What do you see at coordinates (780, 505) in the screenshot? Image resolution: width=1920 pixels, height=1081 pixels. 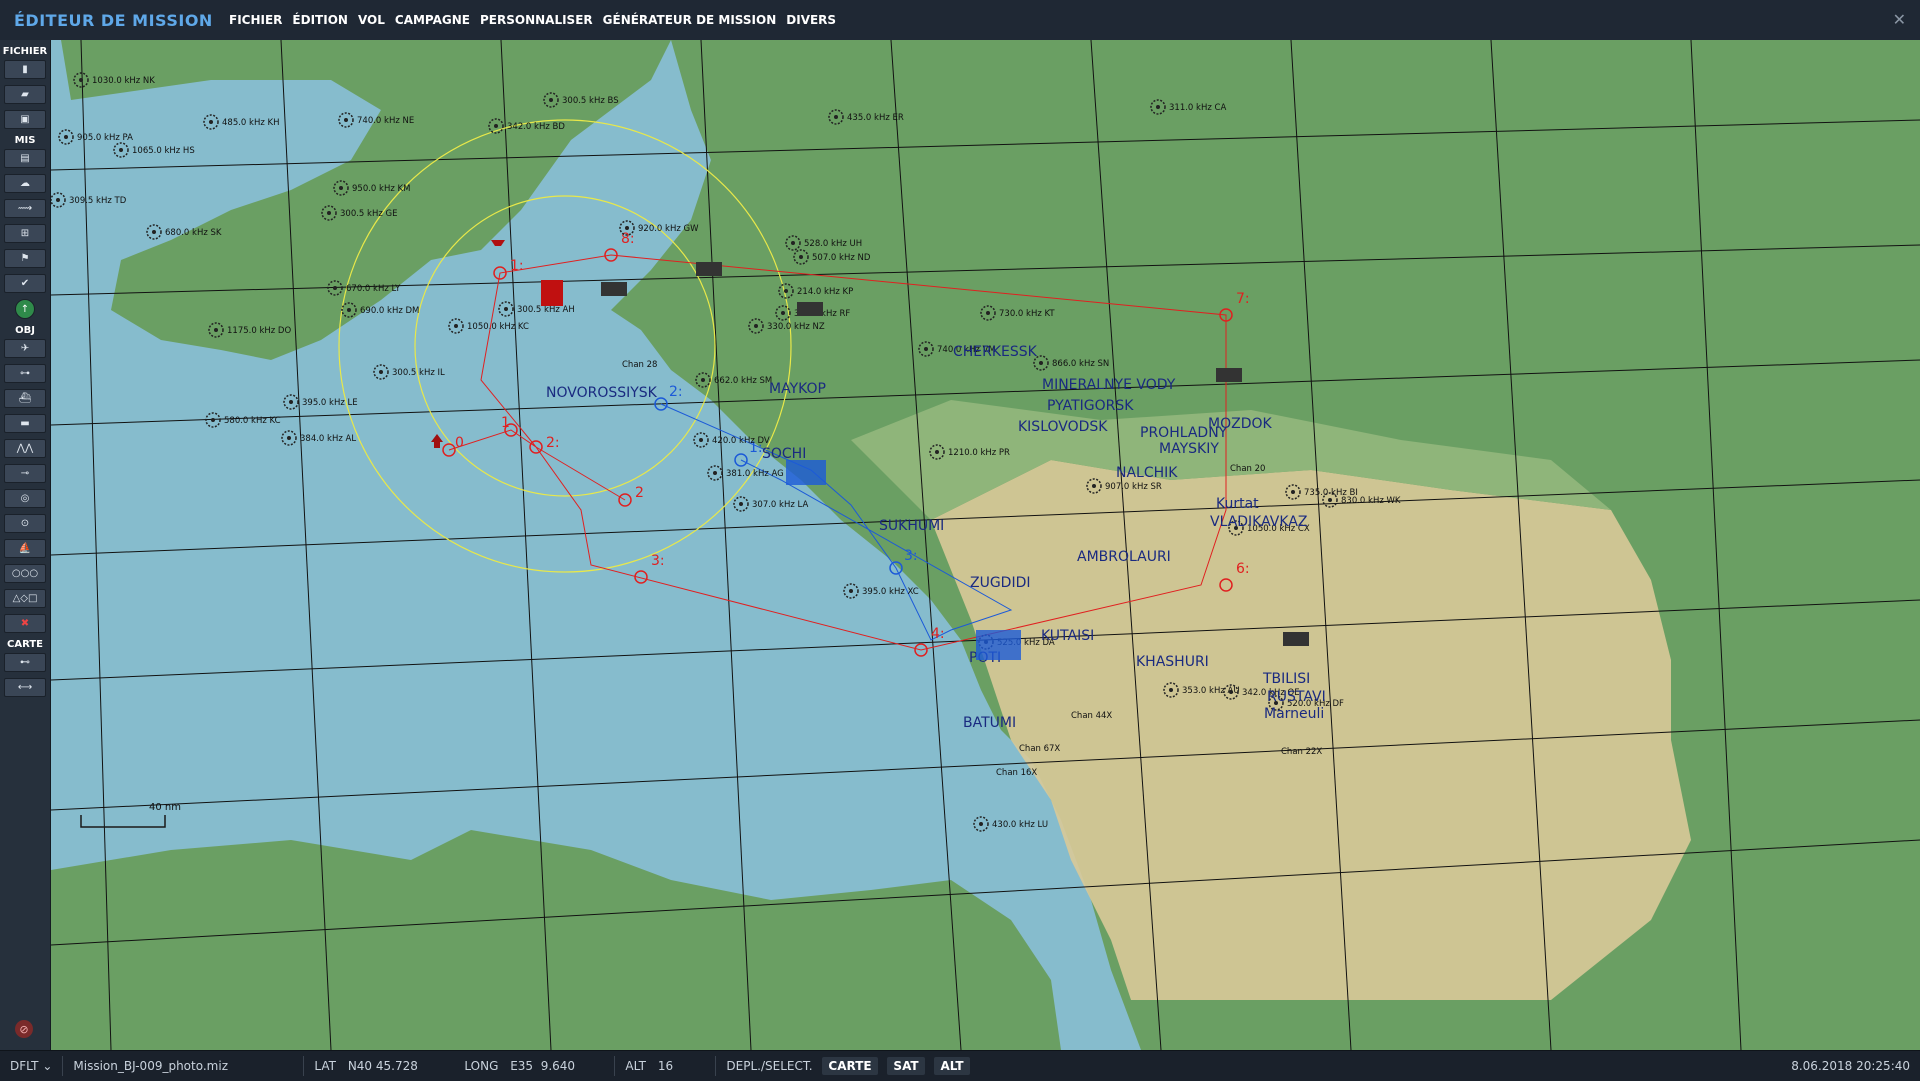 I see `beacon-label: 307.0 kHz LA` at bounding box center [780, 505].